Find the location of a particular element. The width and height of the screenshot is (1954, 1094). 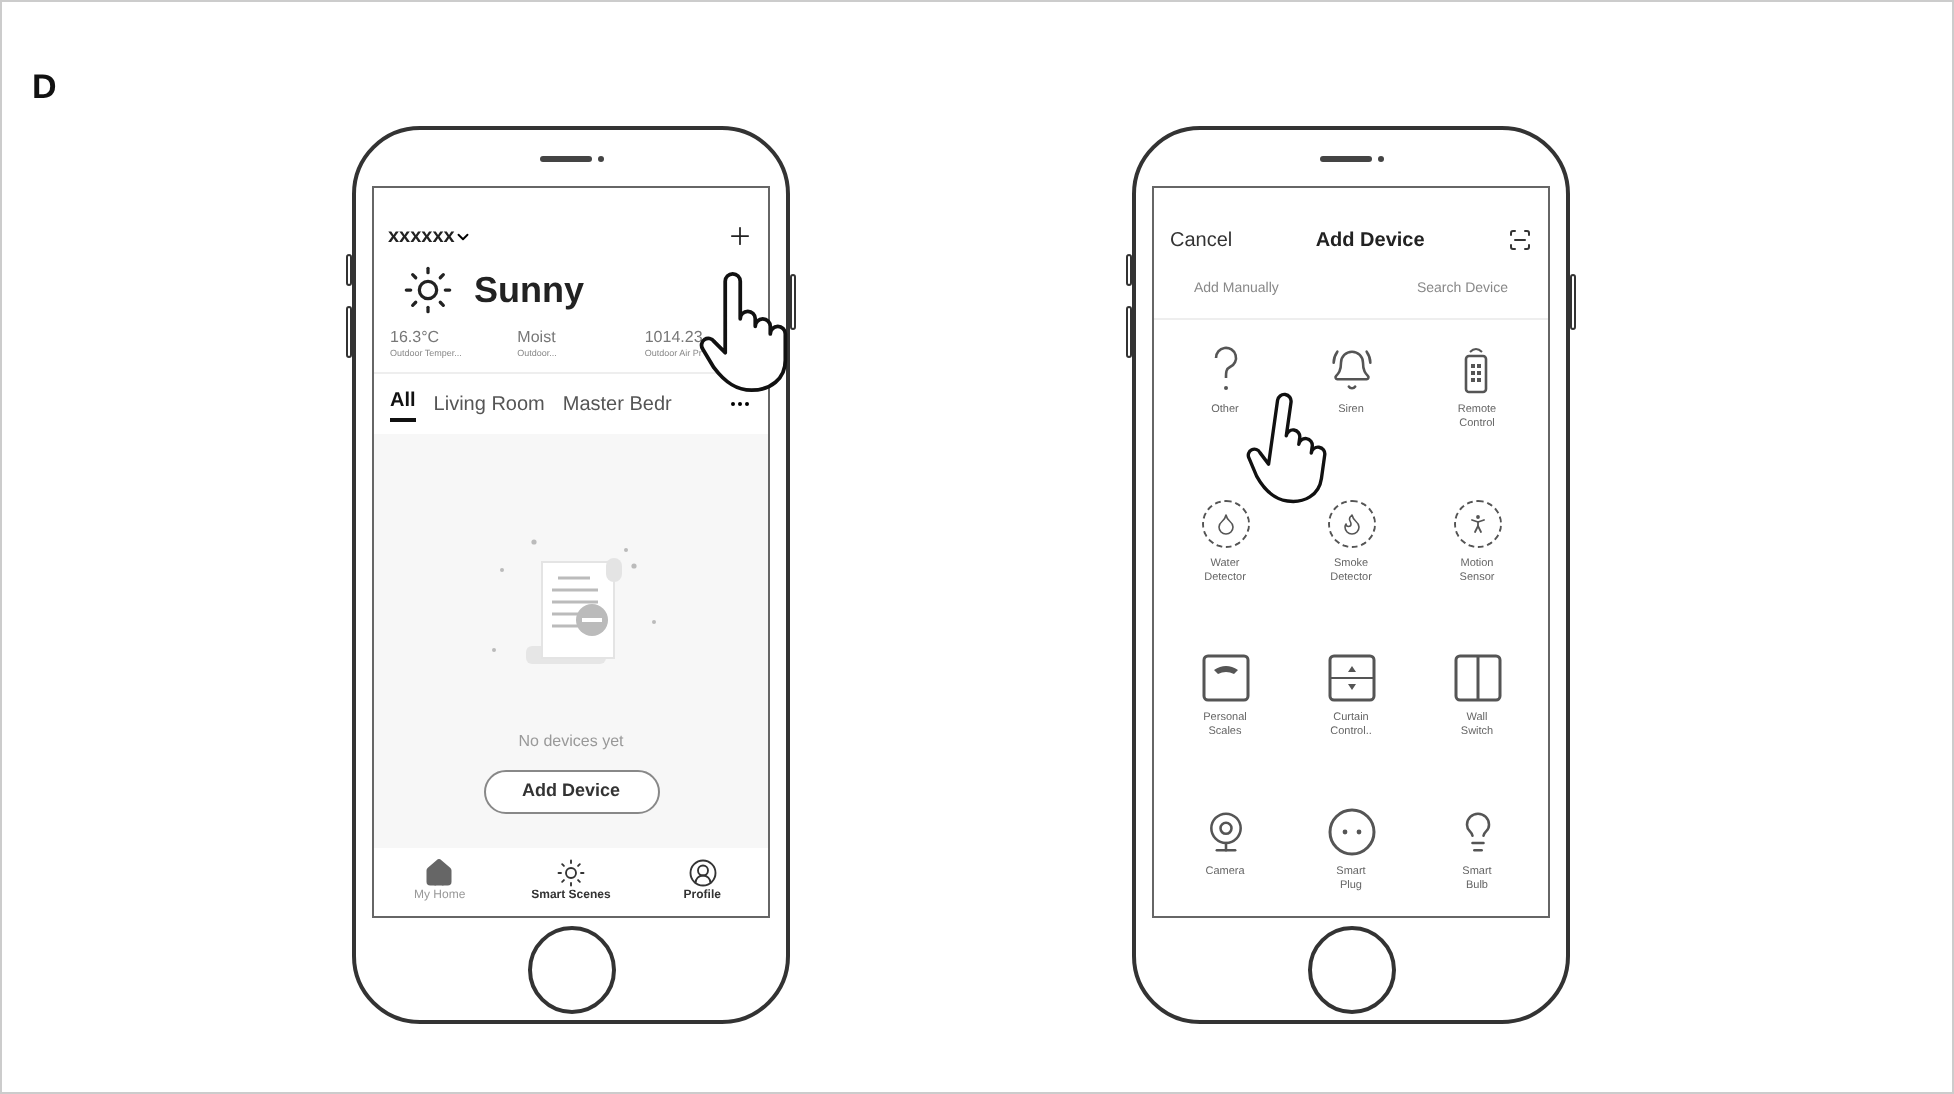

stat-value: 1014.23 is located at coordinates (674, 338).